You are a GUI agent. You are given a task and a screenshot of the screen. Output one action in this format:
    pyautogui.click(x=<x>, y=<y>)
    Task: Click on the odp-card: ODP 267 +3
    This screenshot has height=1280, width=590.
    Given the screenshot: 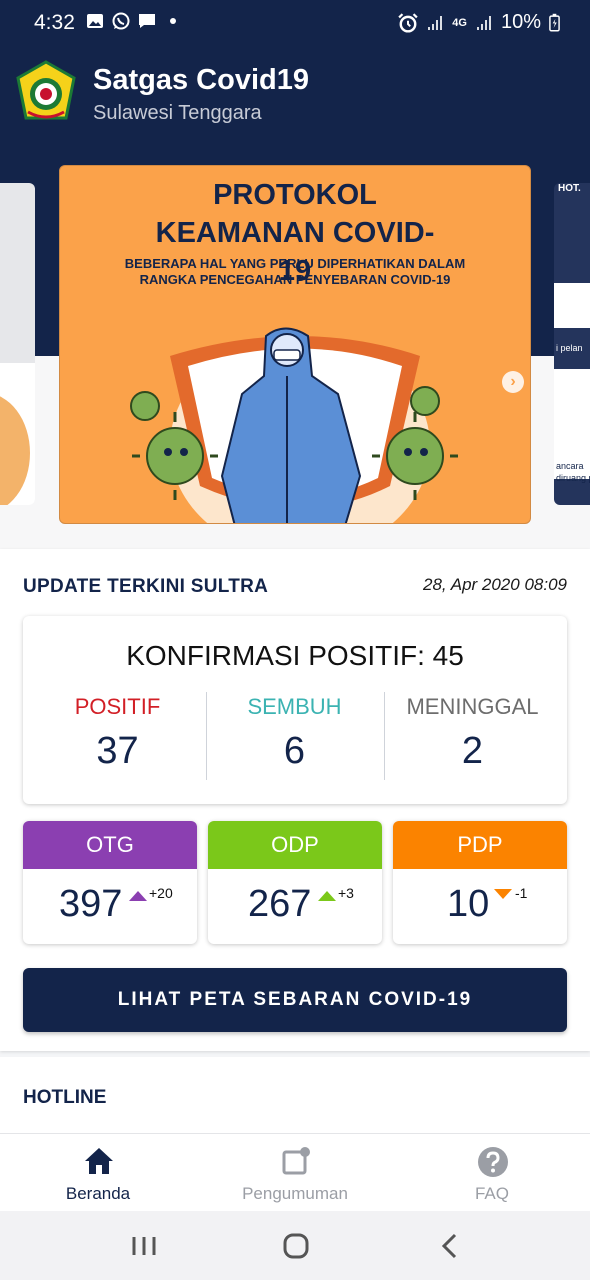 What is the action you would take?
    pyautogui.click(x=295, y=882)
    